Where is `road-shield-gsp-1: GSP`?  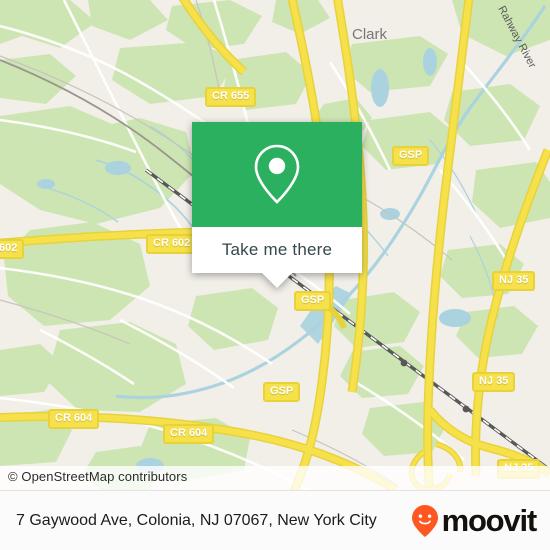
road-shield-gsp-1: GSP is located at coordinates (411, 156).